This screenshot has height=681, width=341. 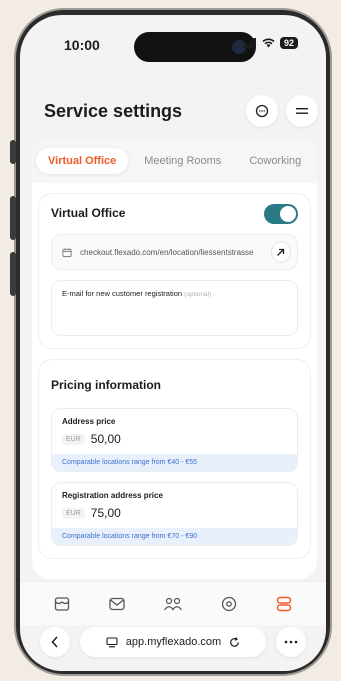 I want to click on address-url: app.myflexado.com, so click(x=173, y=642).